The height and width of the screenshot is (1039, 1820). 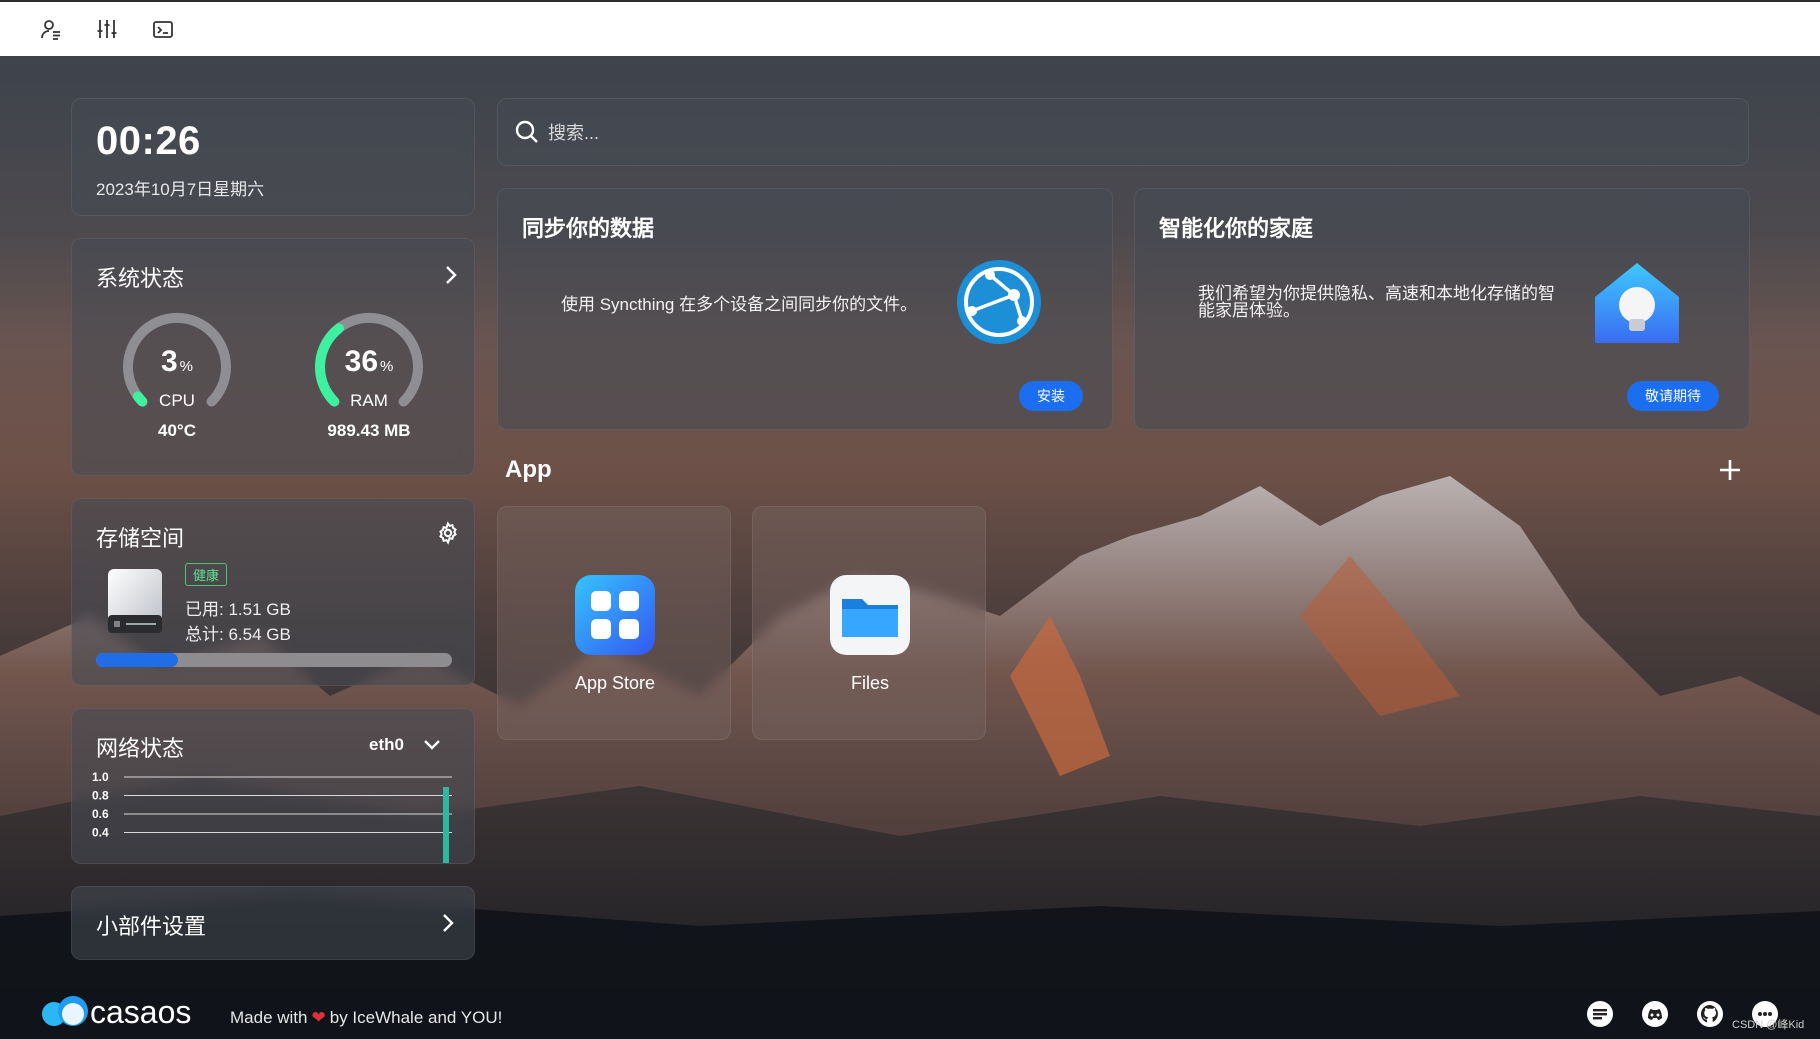 What do you see at coordinates (739, 304) in the screenshot?
I see `sync-description: 使用 Syncthing 在多个设备之间同步你的文件。` at bounding box center [739, 304].